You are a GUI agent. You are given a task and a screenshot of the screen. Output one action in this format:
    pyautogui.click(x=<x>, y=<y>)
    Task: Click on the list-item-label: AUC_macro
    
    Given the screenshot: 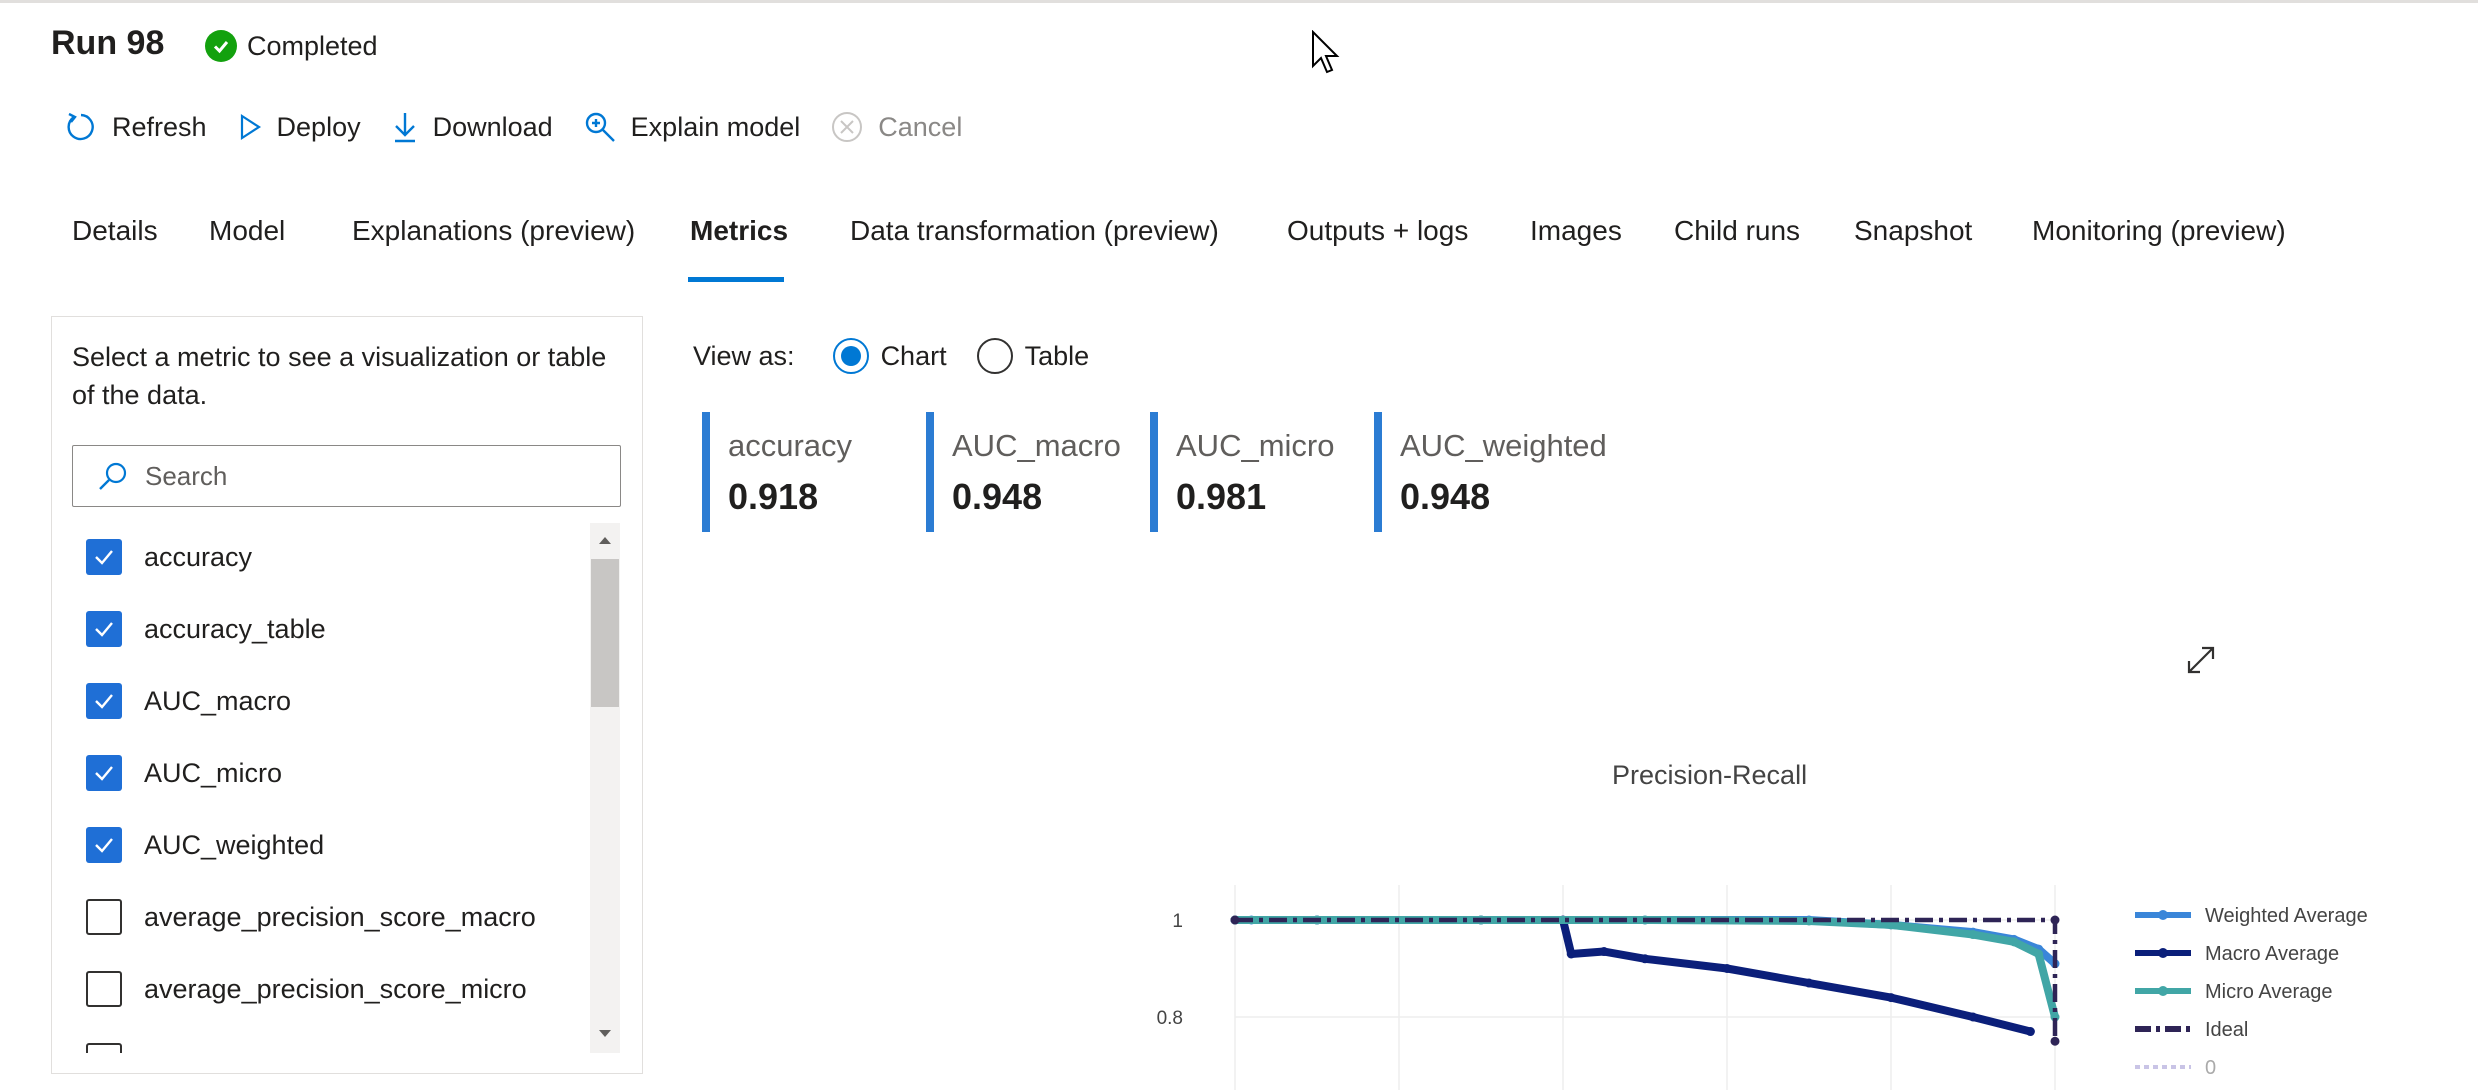 What is the action you would take?
    pyautogui.click(x=218, y=700)
    